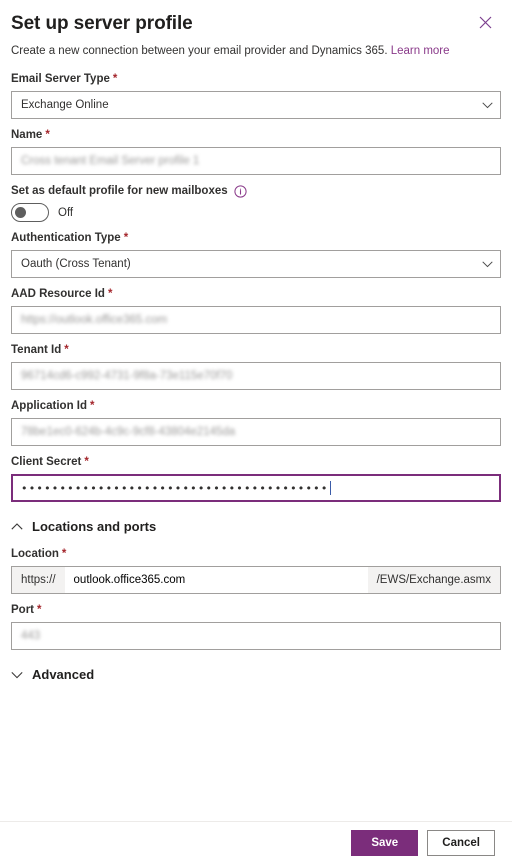 This screenshot has width=512, height=864. Describe the element at coordinates (36, 350) in the screenshot. I see `label-text: Tenant Id` at that location.